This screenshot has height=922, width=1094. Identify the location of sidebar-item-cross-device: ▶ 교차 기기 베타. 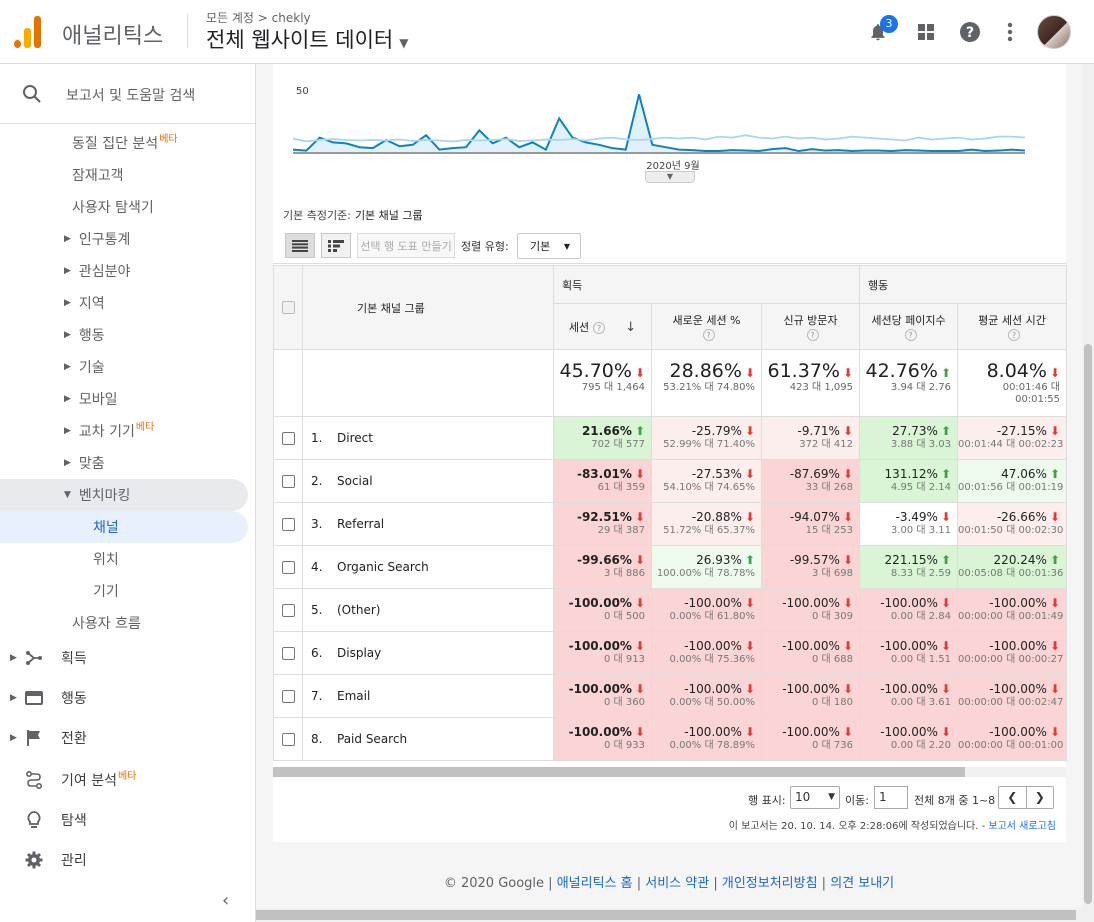
(124, 431).